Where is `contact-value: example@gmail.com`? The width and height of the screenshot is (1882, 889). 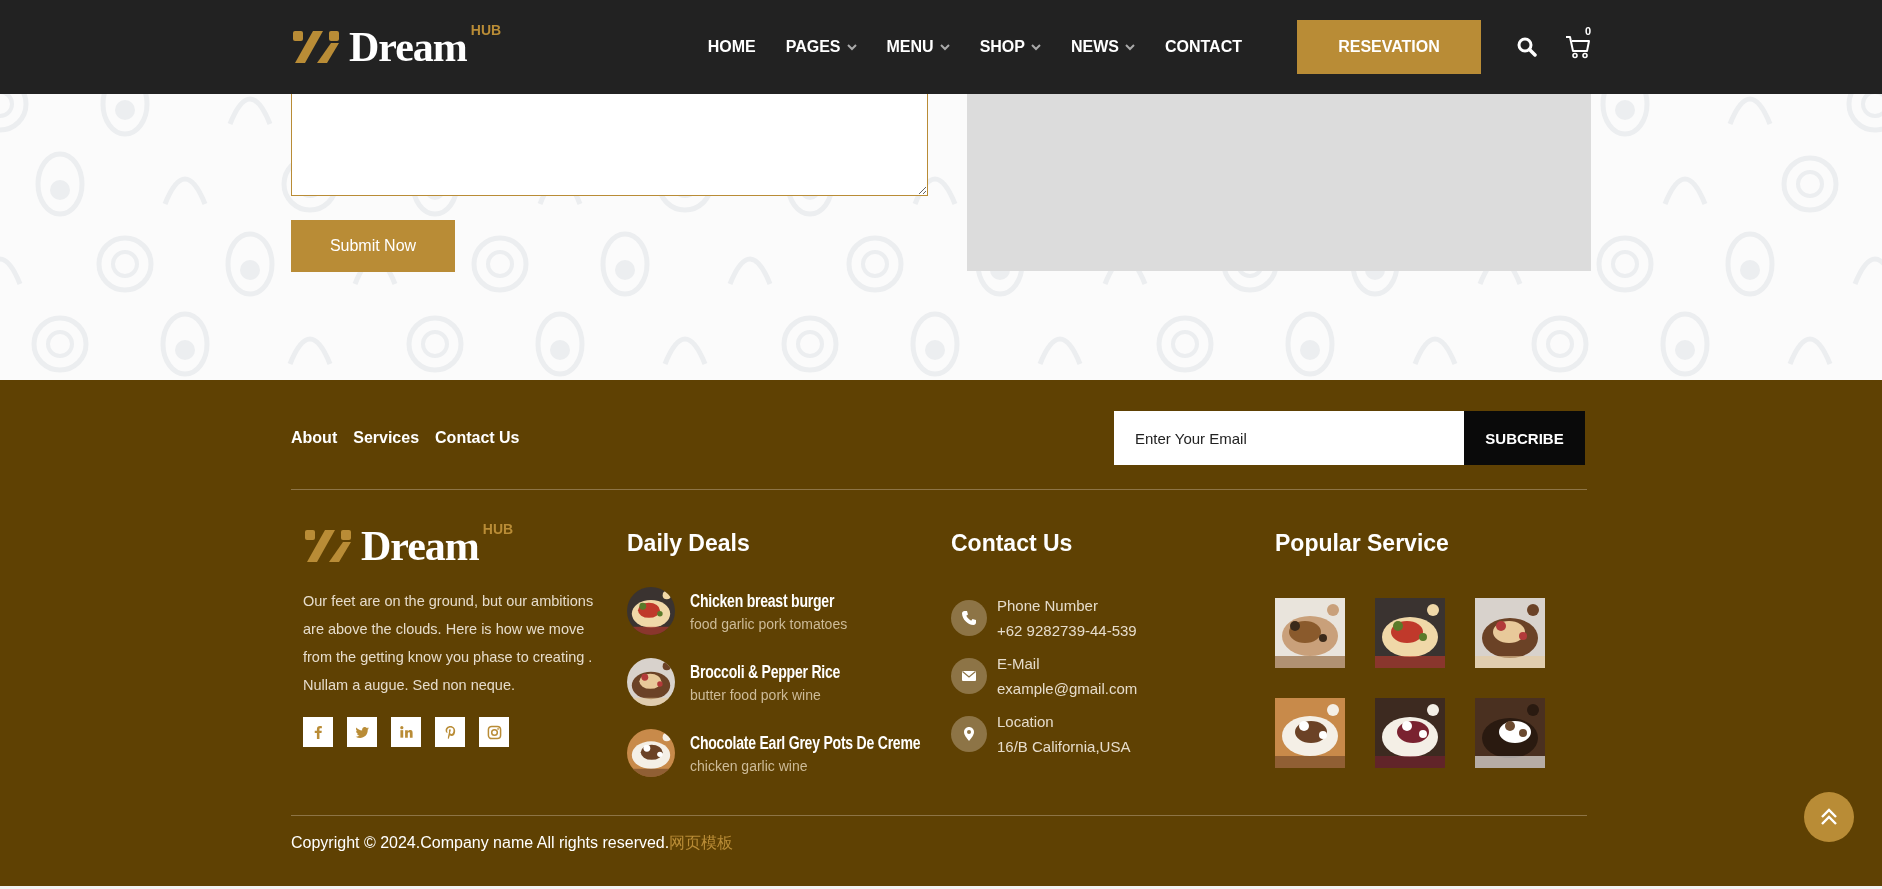 contact-value: example@gmail.com is located at coordinates (1067, 688).